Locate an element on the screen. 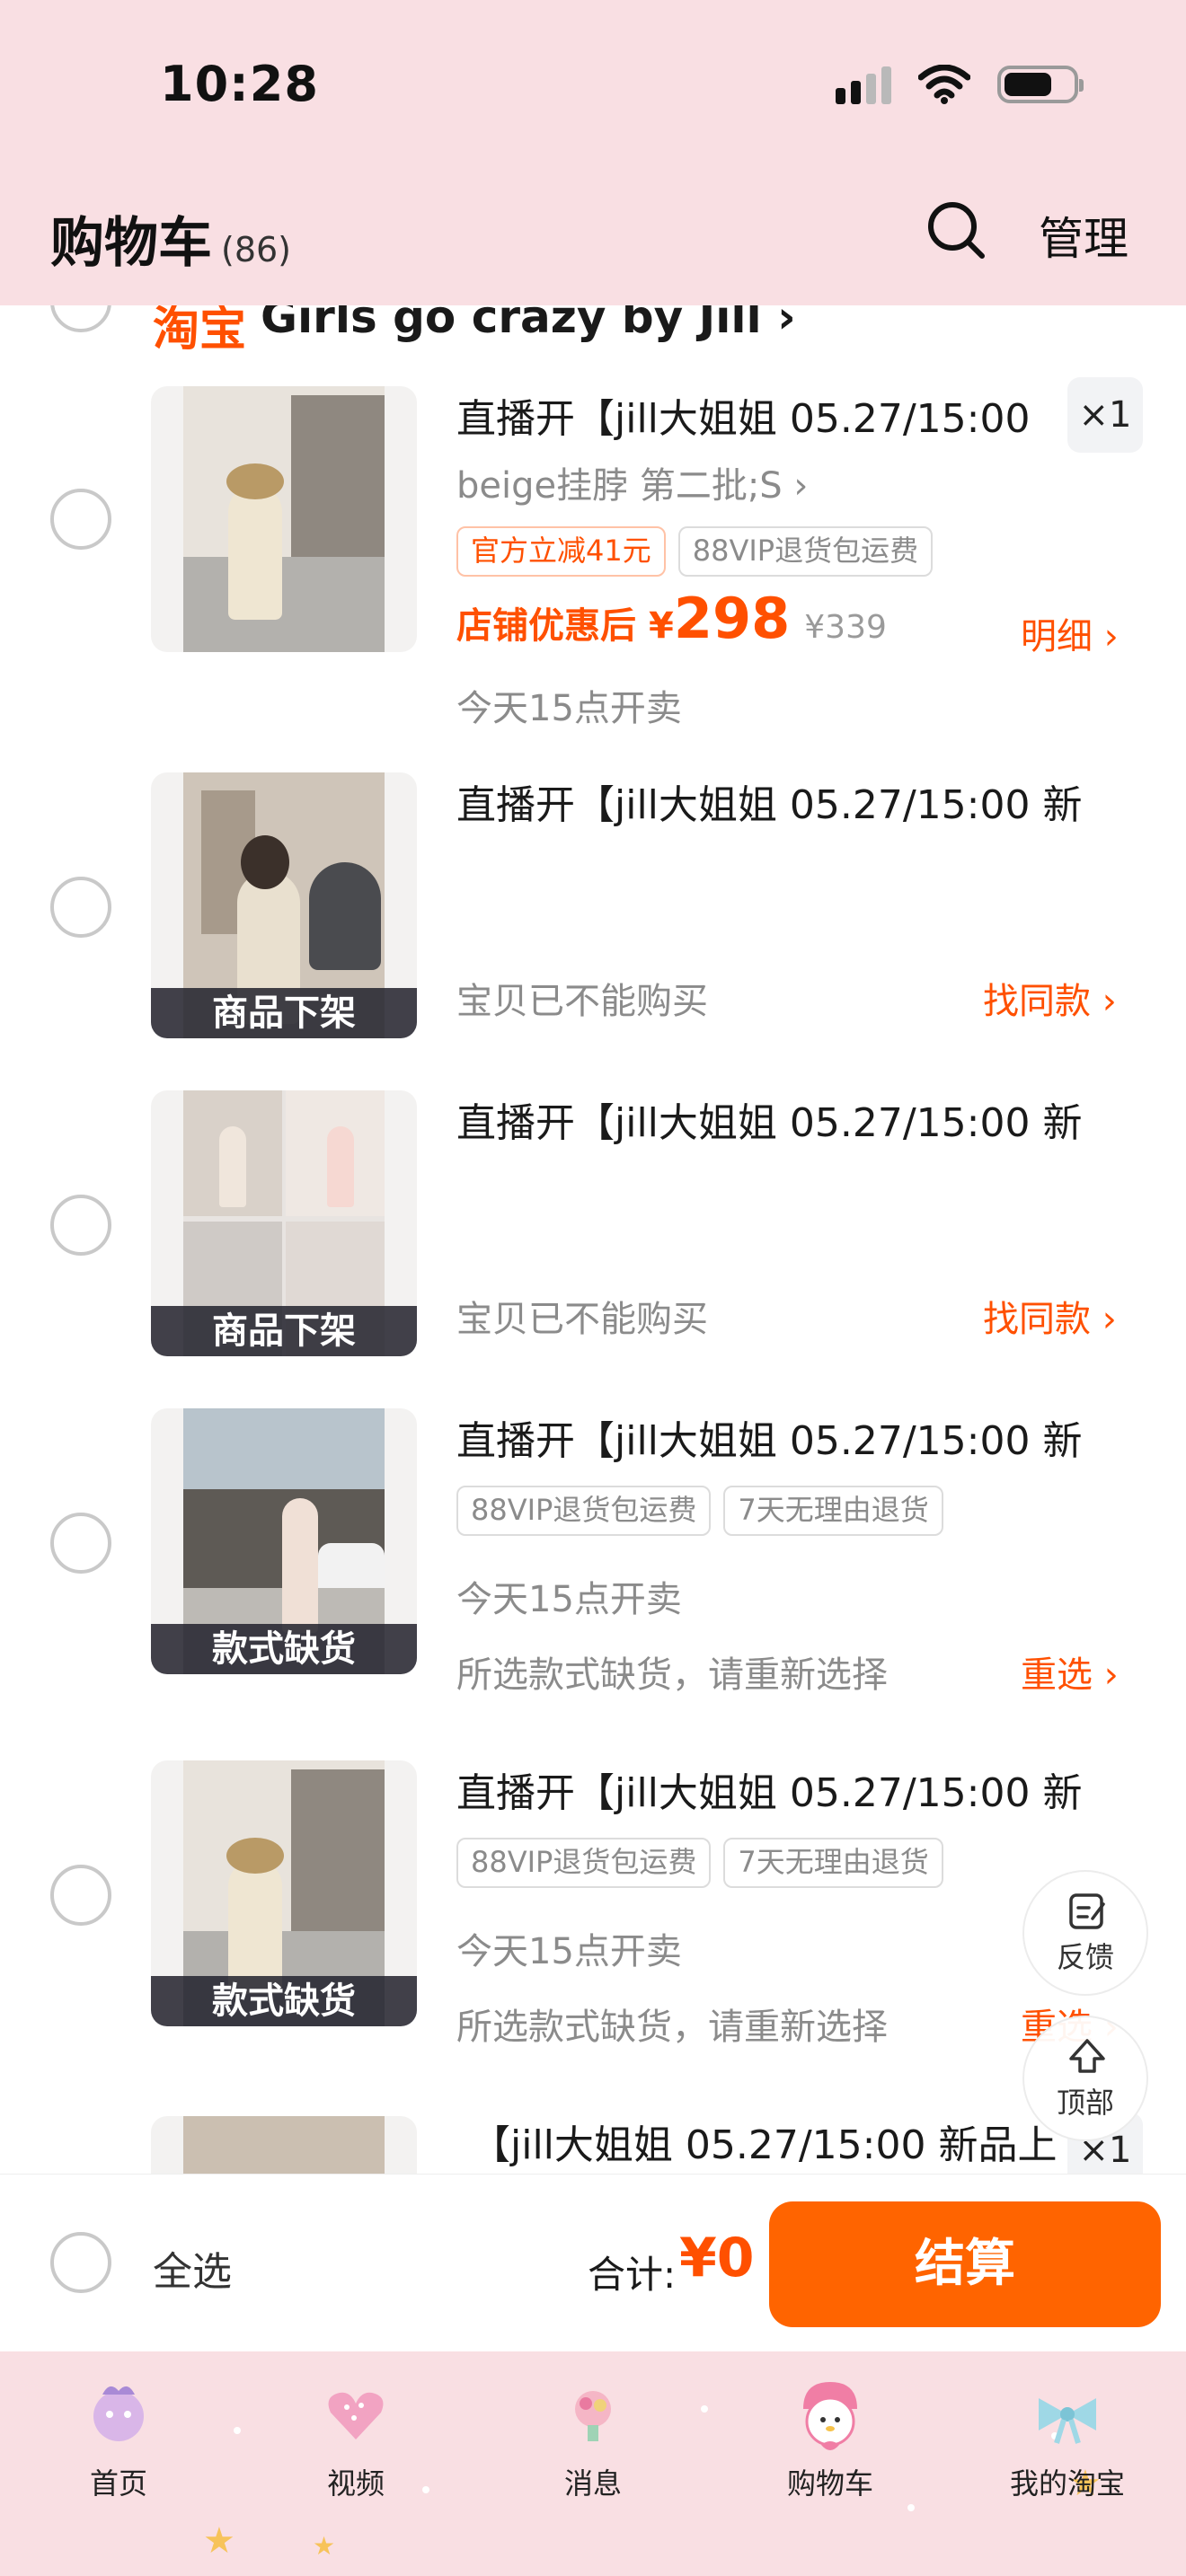 This screenshot has height=2576, width=1186. page-title-row: 购物车 (86) is located at coordinates (170, 238).